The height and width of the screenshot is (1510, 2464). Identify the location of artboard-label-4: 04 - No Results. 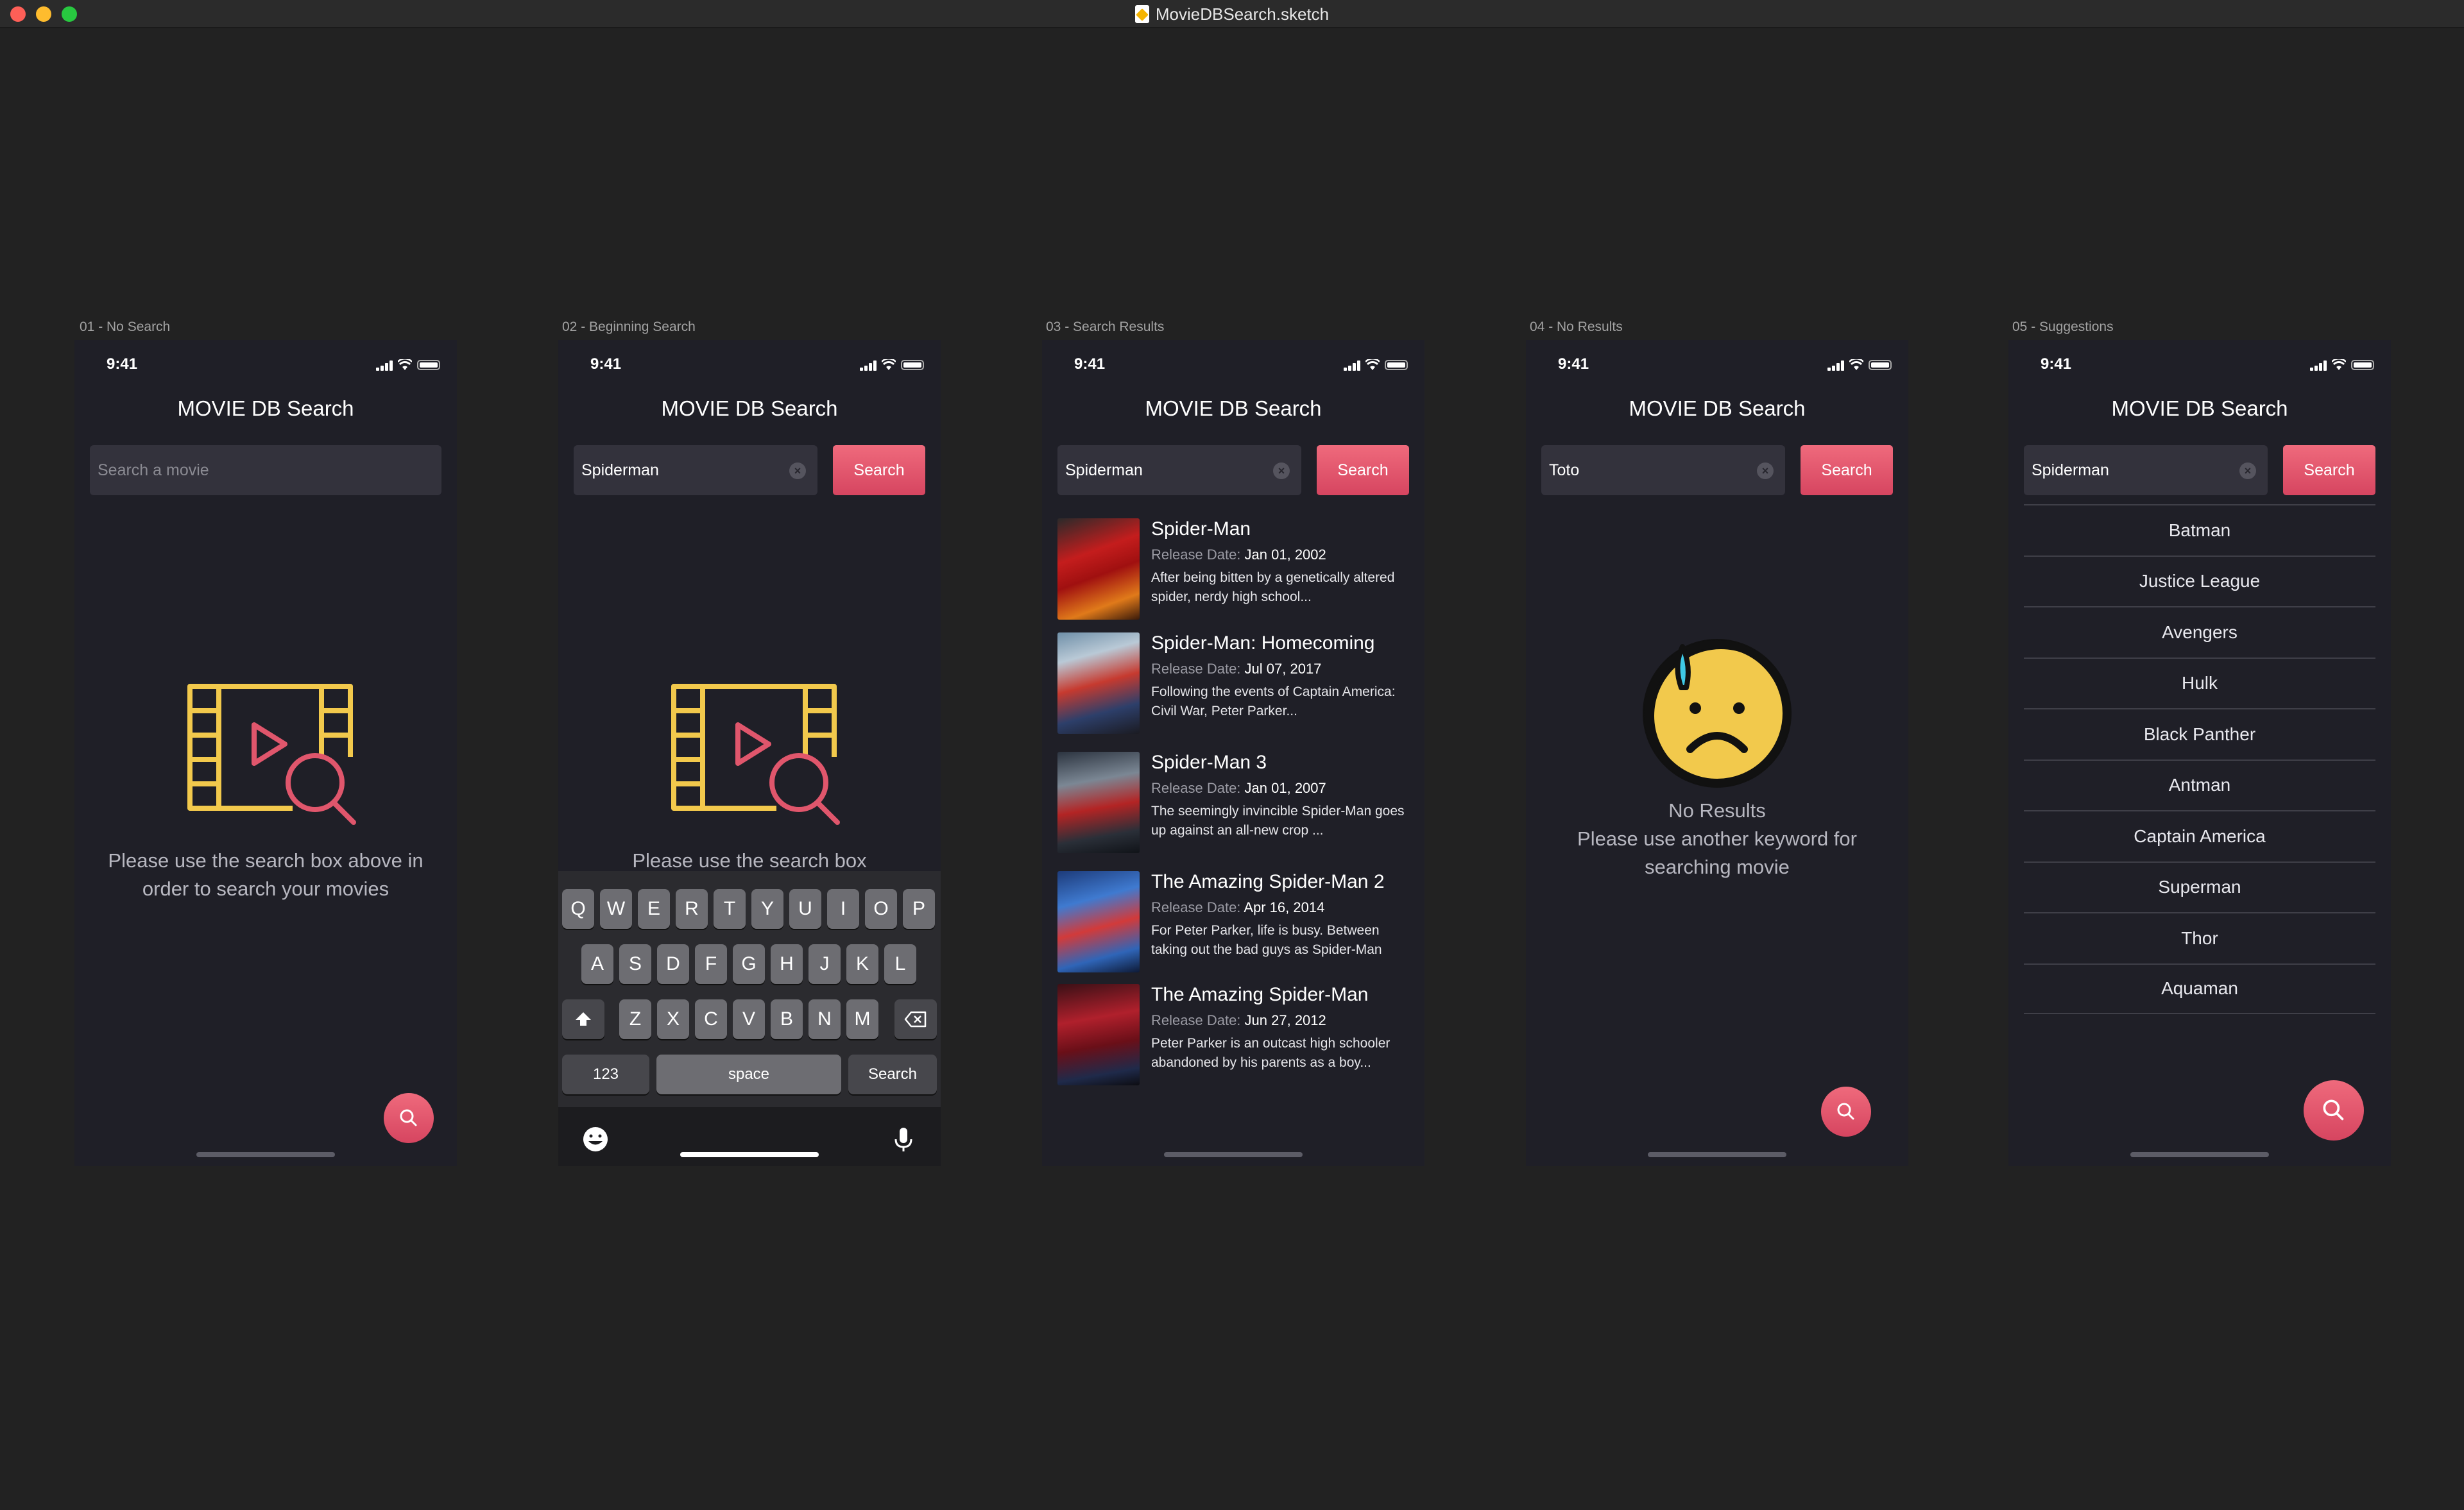
(1577, 327).